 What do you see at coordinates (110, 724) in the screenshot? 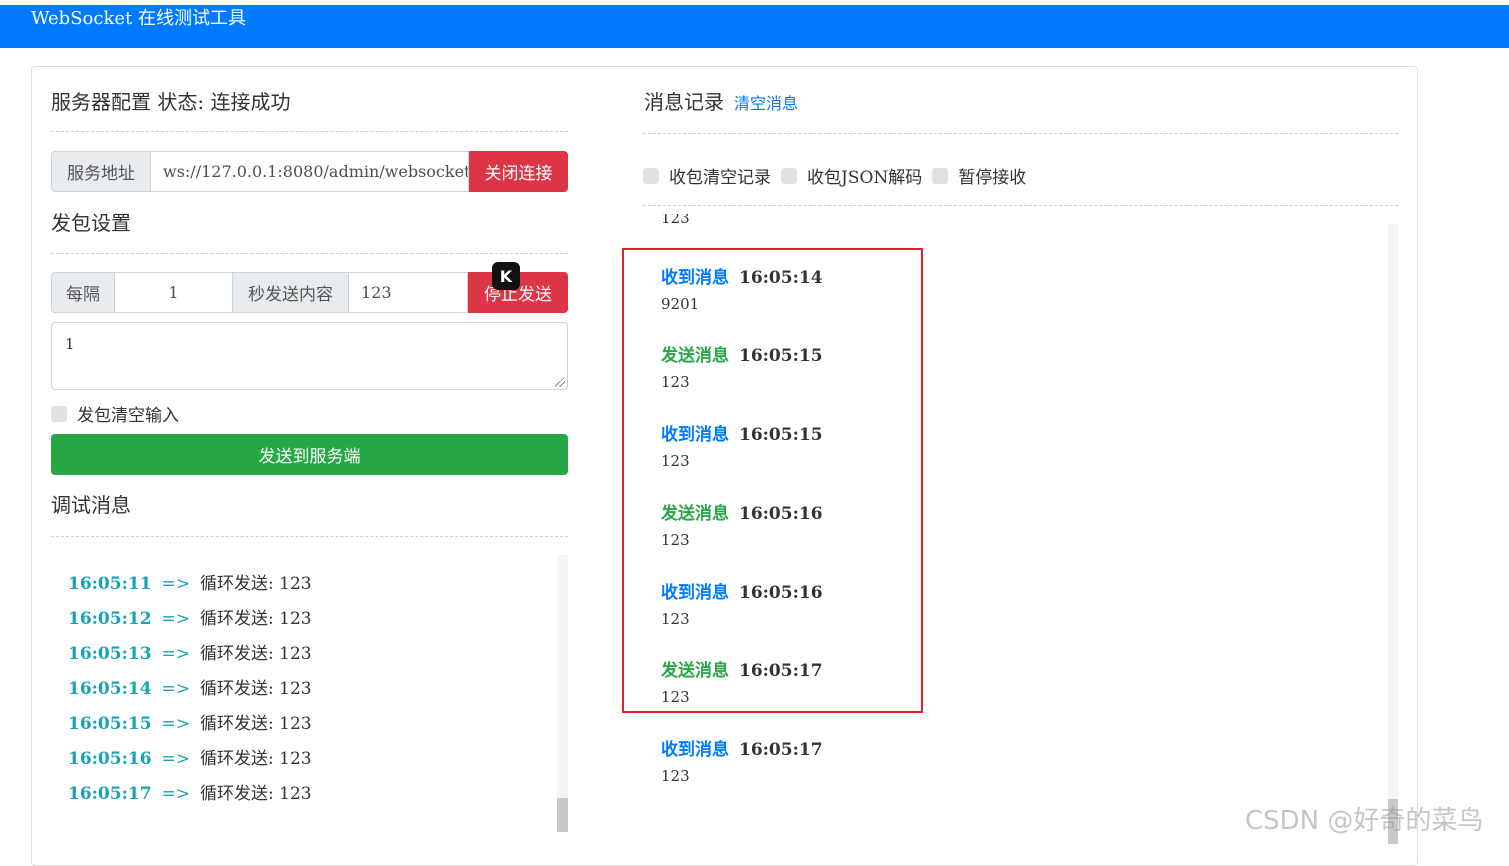
I see `debug-time: 16:05:15` at bounding box center [110, 724].